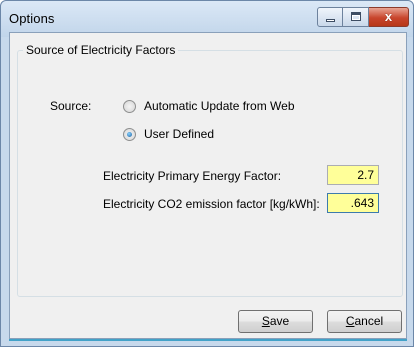 The height and width of the screenshot is (347, 414). I want to click on maximize-button, so click(356, 17).